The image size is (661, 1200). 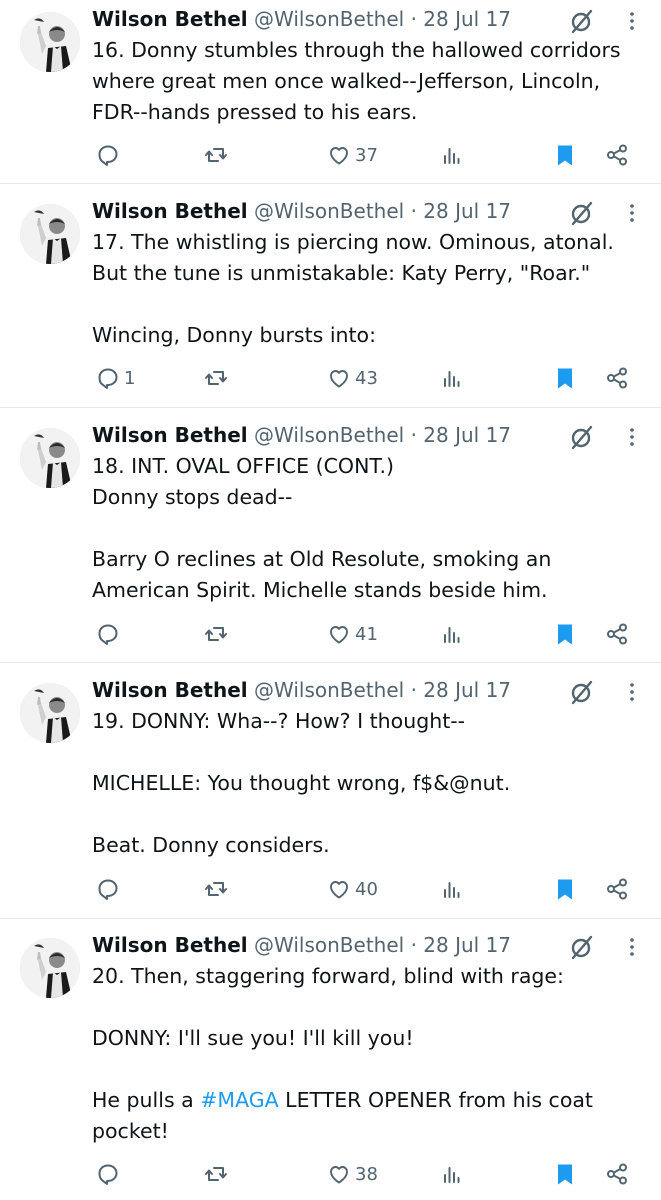 I want to click on like-count: 41, so click(x=366, y=634).